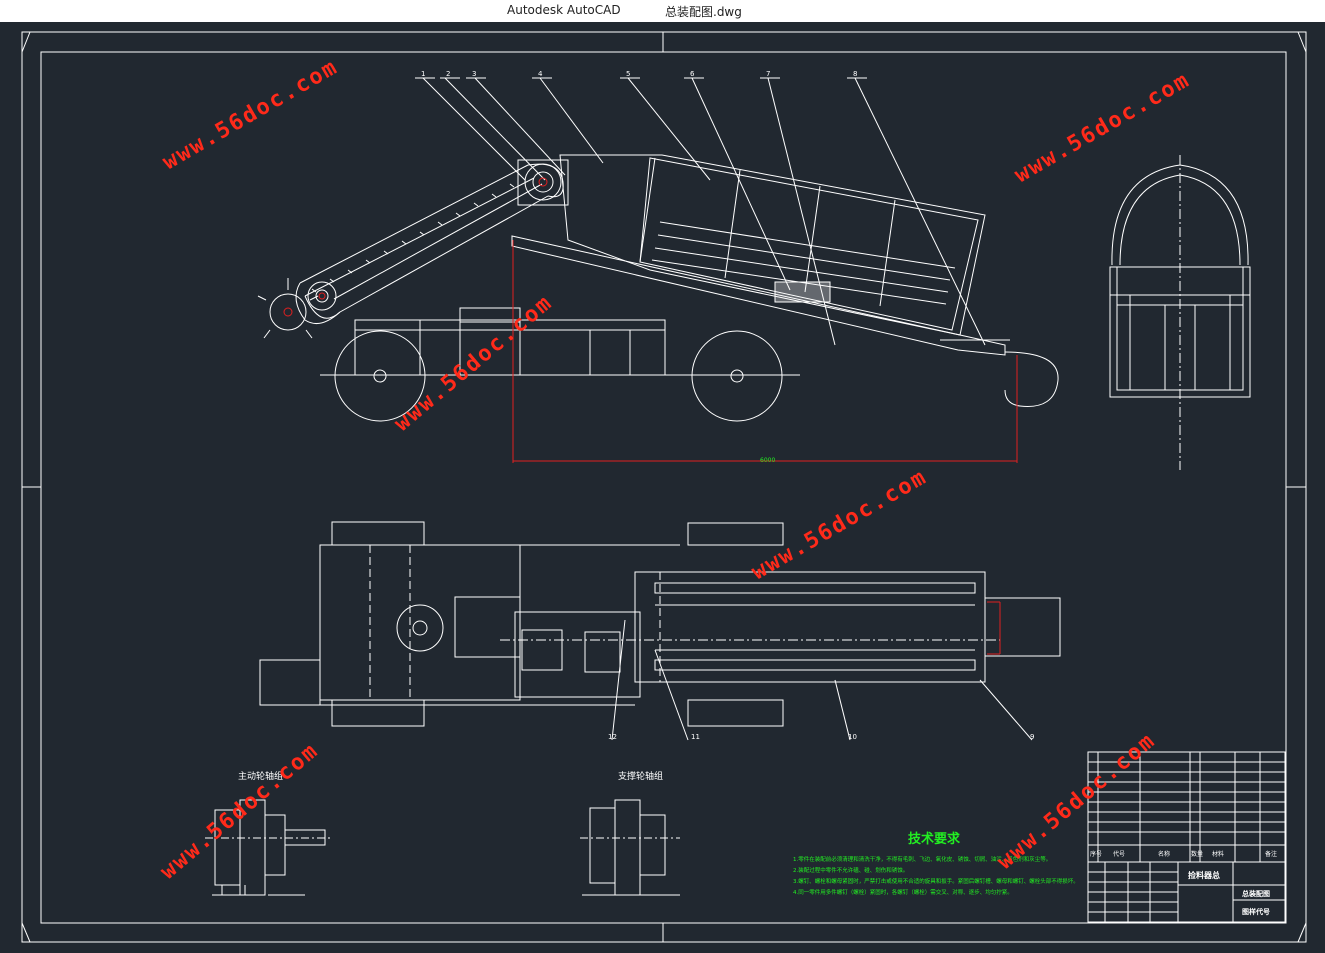 The height and width of the screenshot is (953, 1325). Describe the element at coordinates (692, 74) in the screenshot. I see `balloon-6: 6` at that location.